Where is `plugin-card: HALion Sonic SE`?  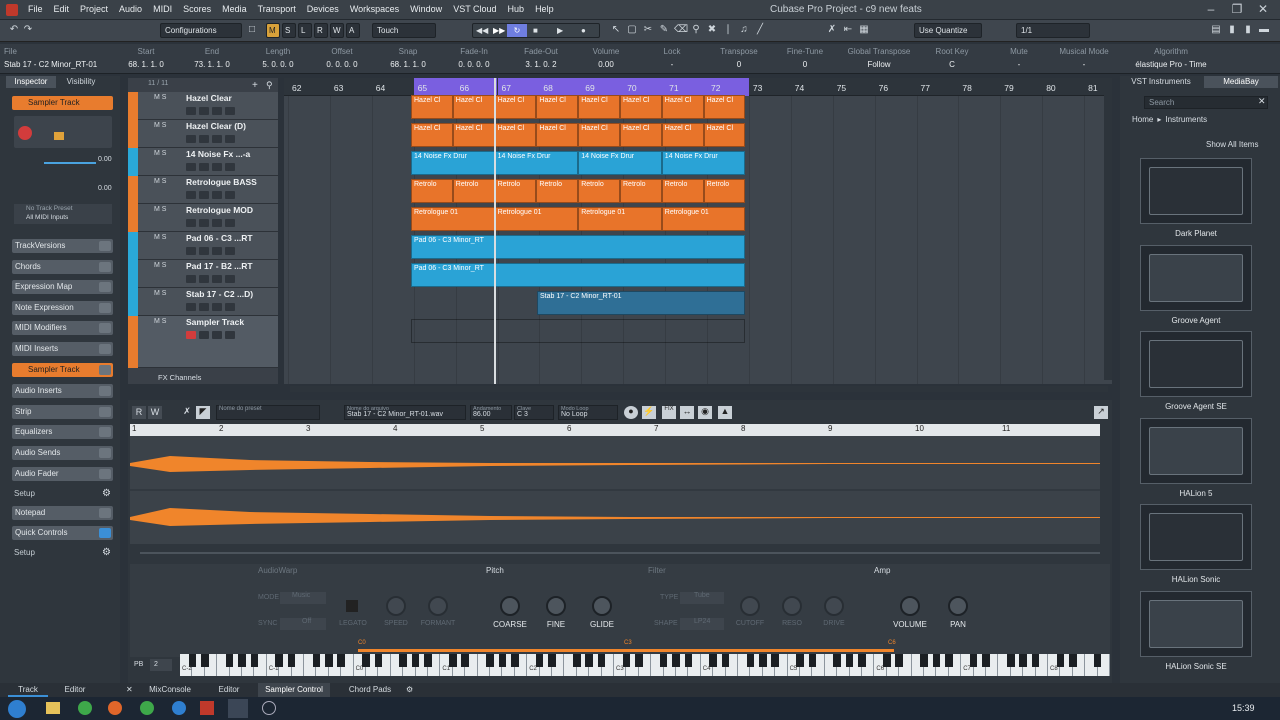 plugin-card: HALion Sonic SE is located at coordinates (1196, 631).